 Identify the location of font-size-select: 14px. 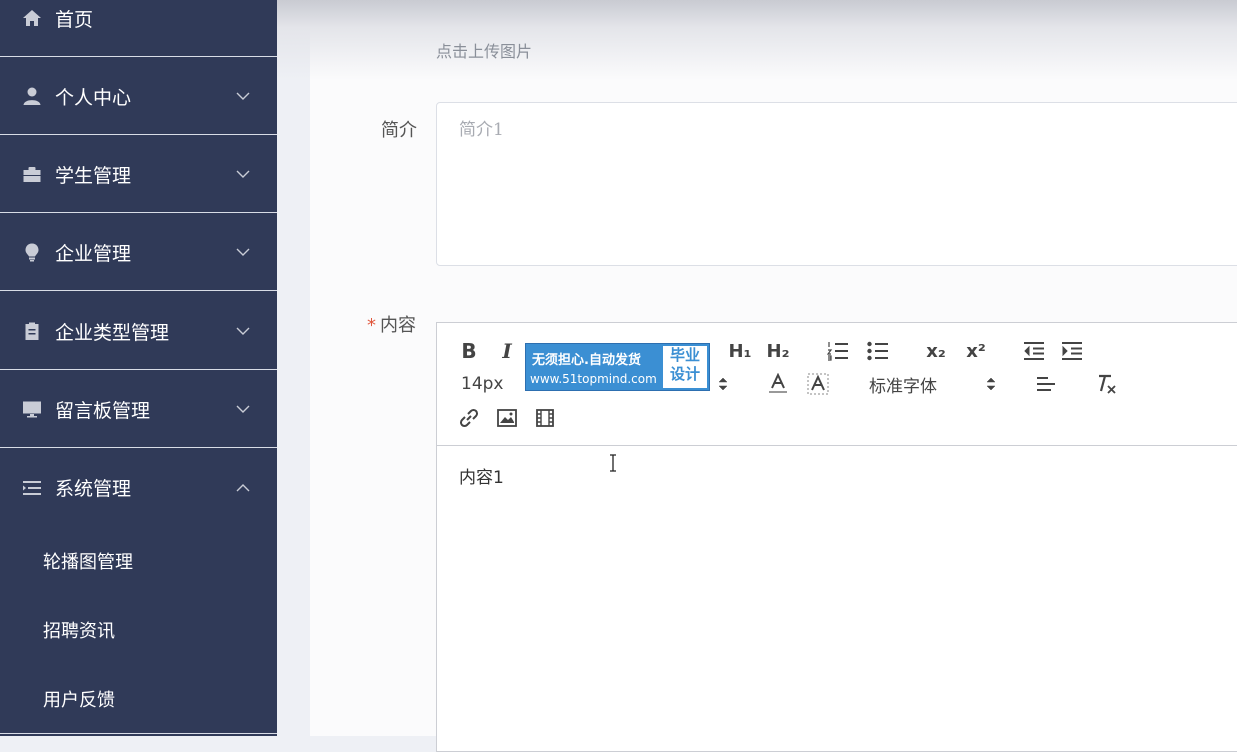
(483, 384).